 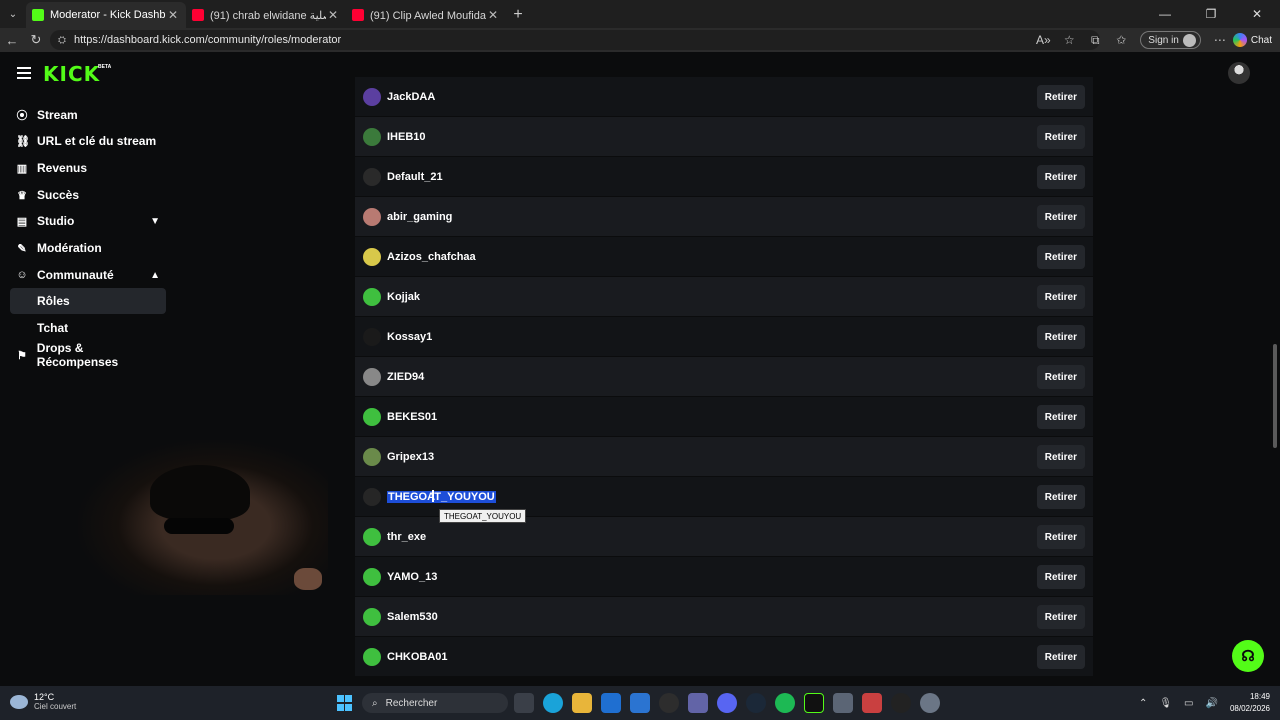 I want to click on moderator-username: BEKES01, so click(x=412, y=417).